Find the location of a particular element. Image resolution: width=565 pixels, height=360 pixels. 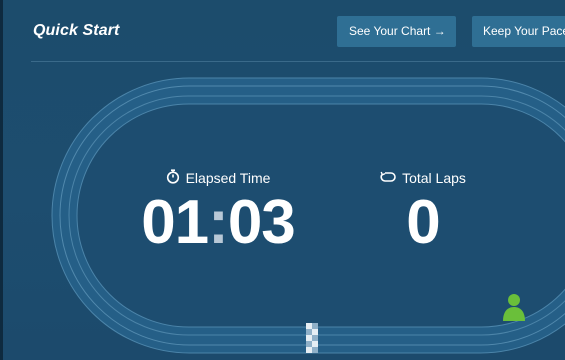

elapsed-time-value: 01:03 is located at coordinates (218, 223).